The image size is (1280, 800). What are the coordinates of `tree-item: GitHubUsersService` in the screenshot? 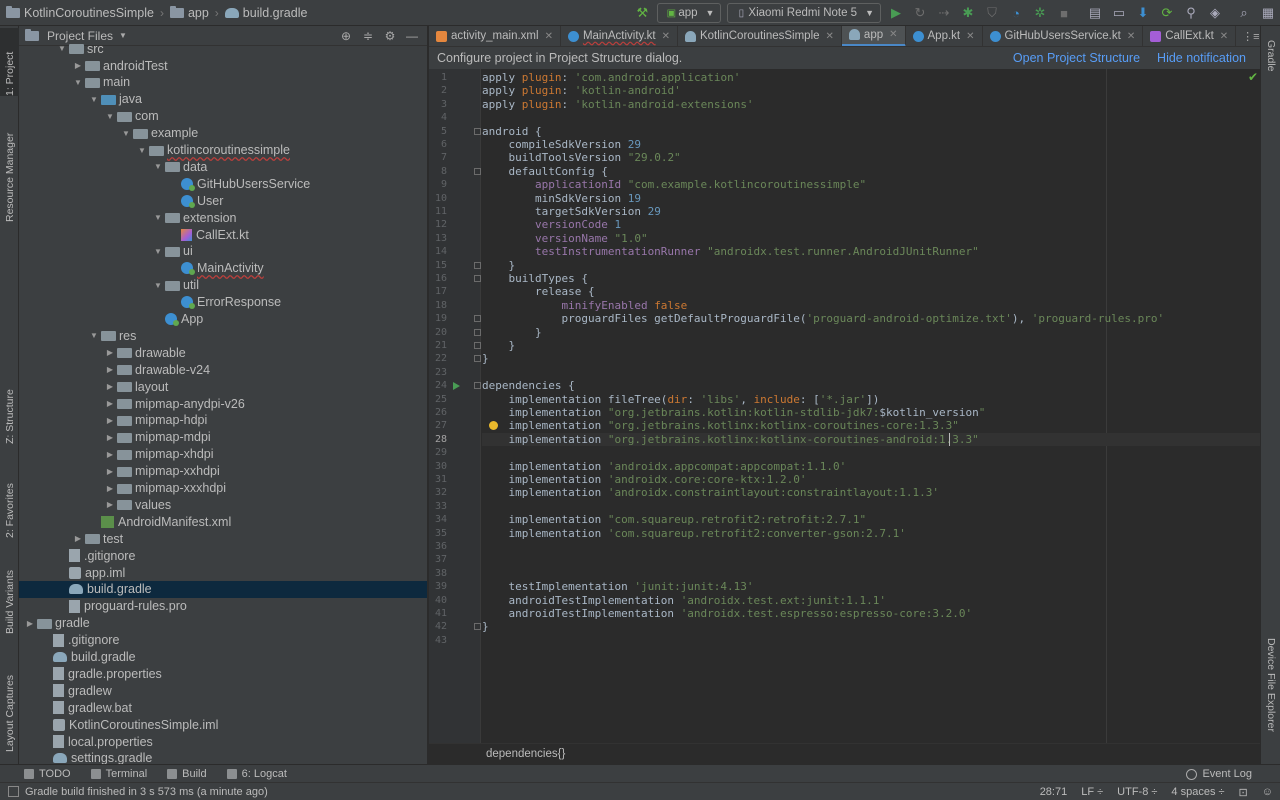 It's located at (223, 183).